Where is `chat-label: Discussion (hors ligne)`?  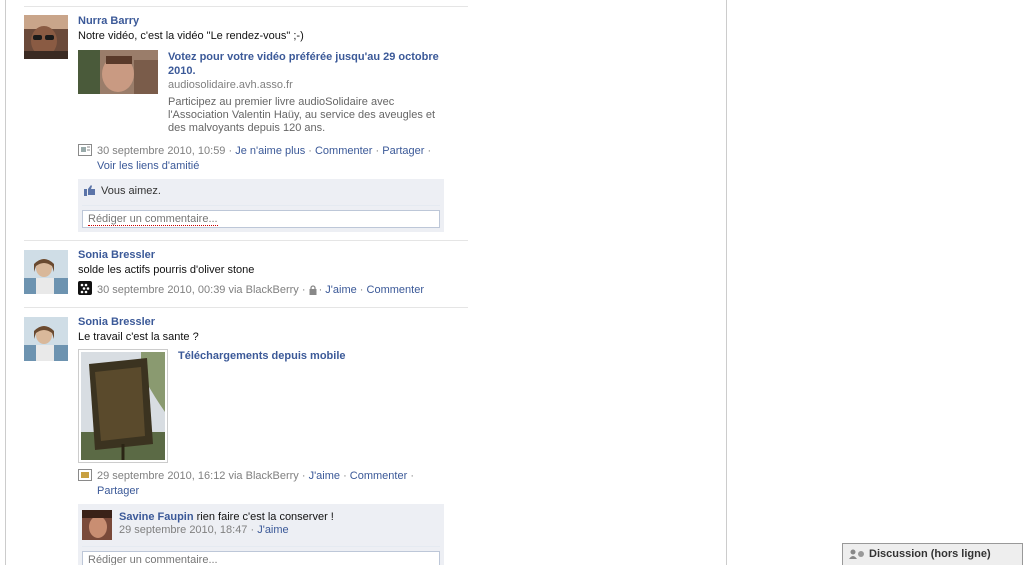
chat-label: Discussion (hors ligne) is located at coordinates (930, 554).